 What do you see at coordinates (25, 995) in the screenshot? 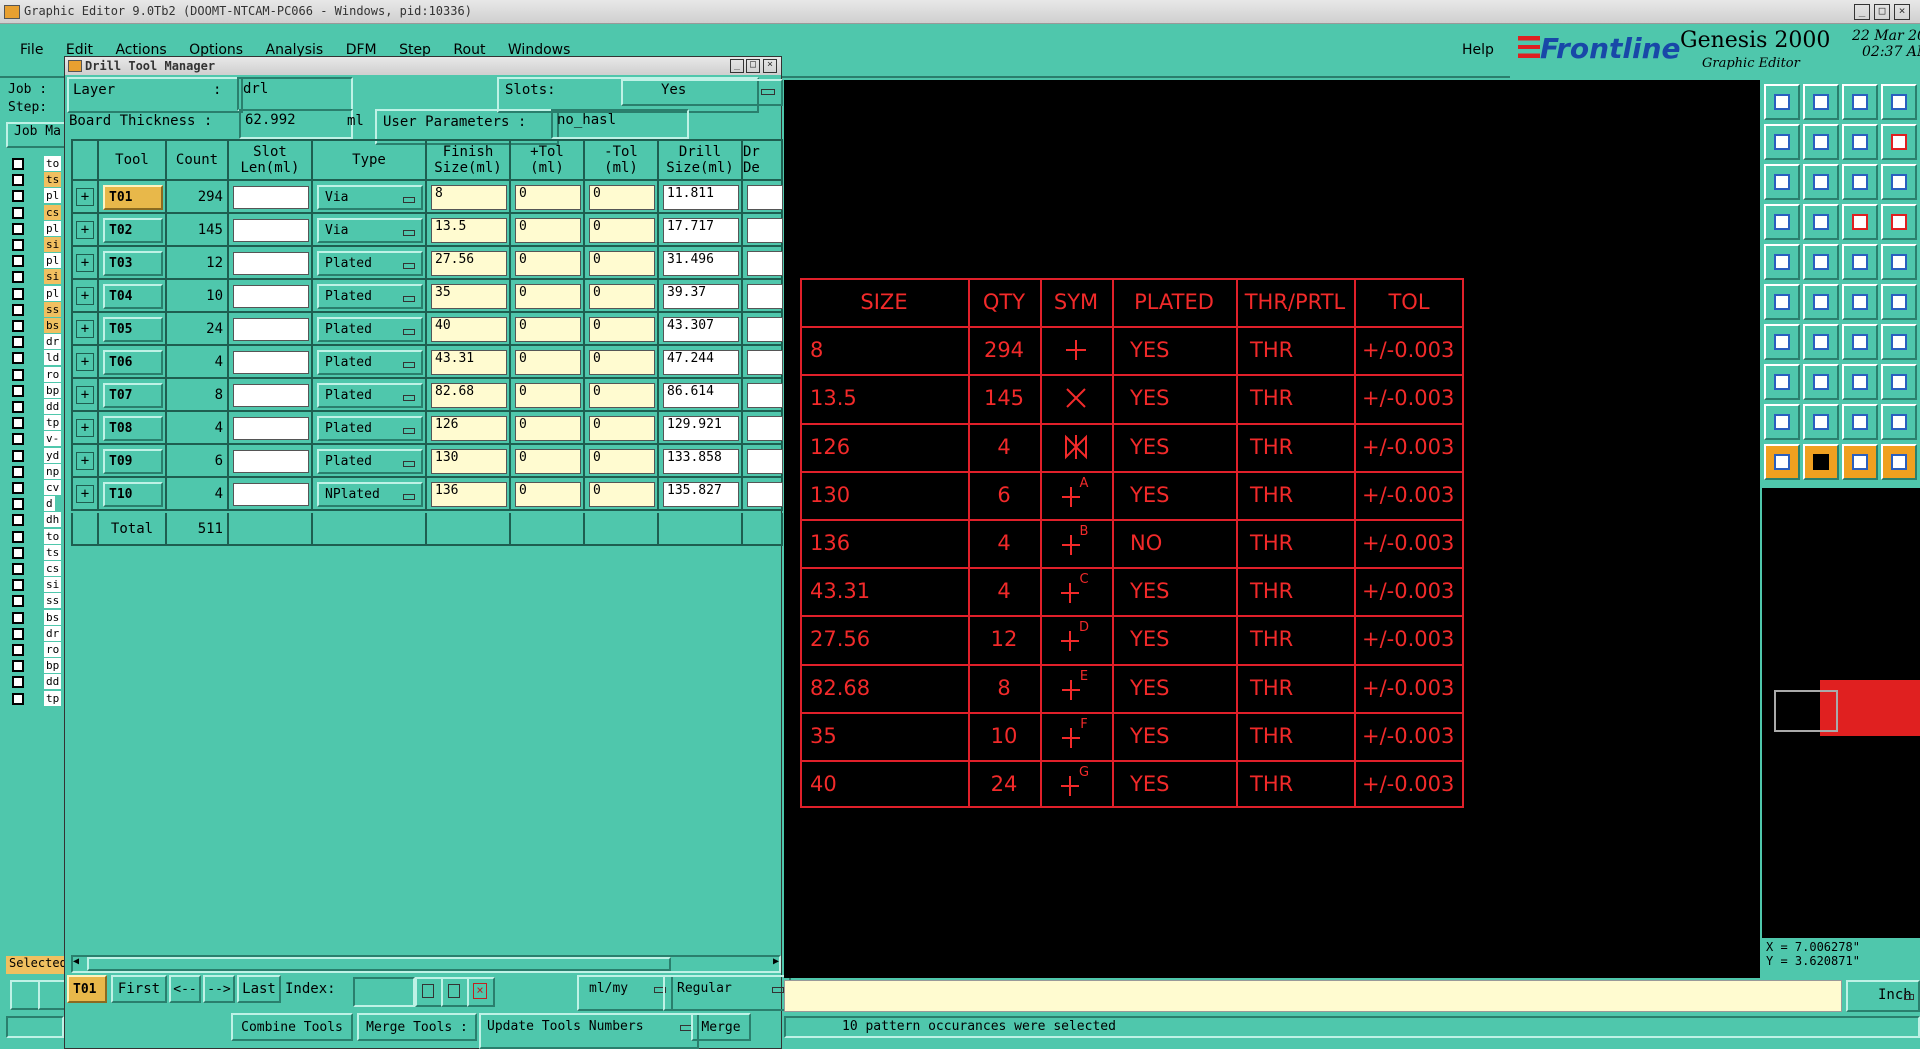
I see `pointer-tool-icon` at bounding box center [25, 995].